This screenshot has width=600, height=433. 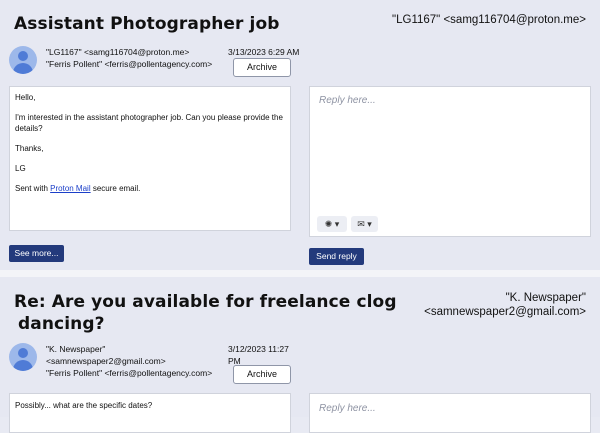 I want to click on sender-line: "LG1167" <samg116704@proton.me>, so click(x=118, y=52).